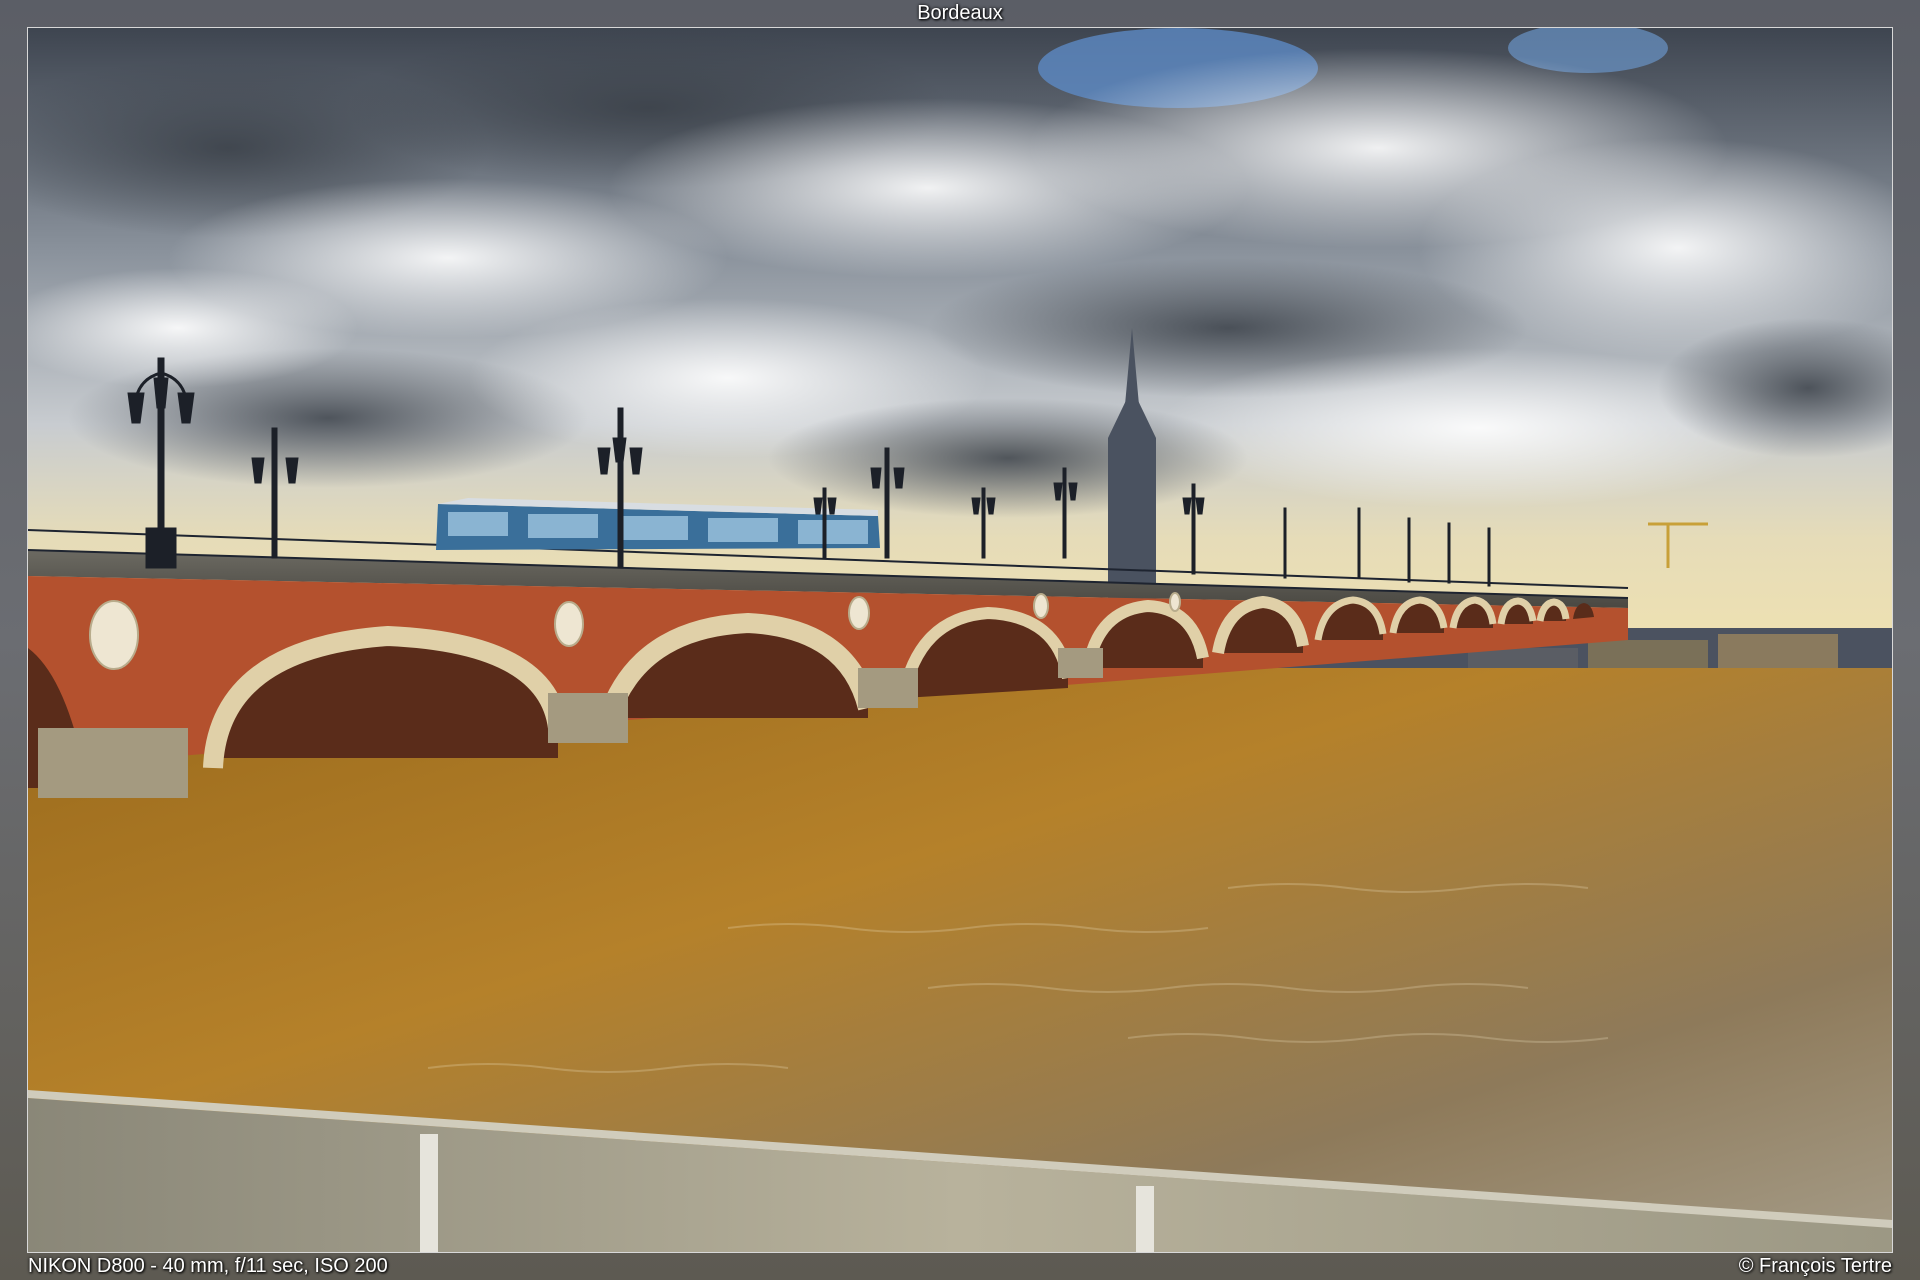 The height and width of the screenshot is (1280, 1920). I want to click on copyright-notice: © François Tertre, so click(1815, 1266).